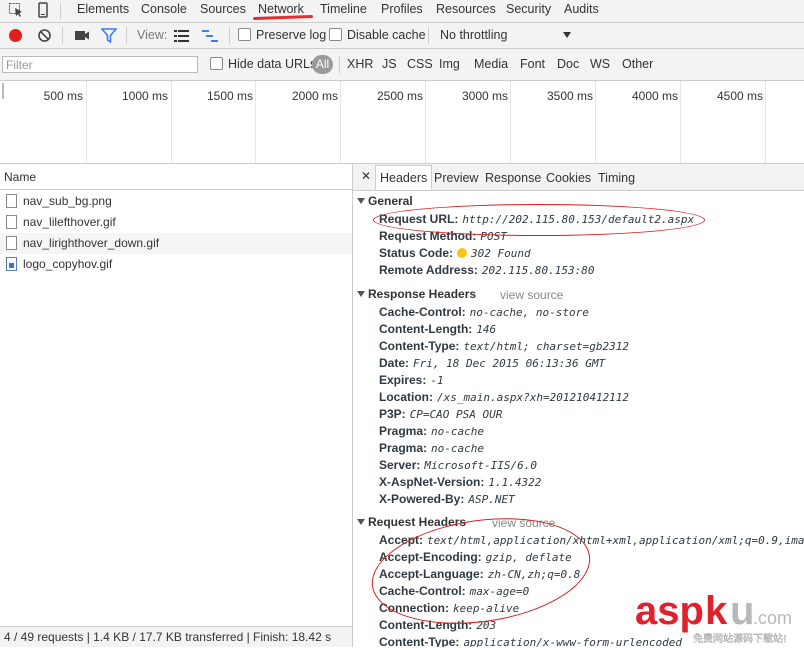 This screenshot has height=650, width=804. What do you see at coordinates (282, 35) in the screenshot?
I see `preserve-log-checkbox: Preserve log` at bounding box center [282, 35].